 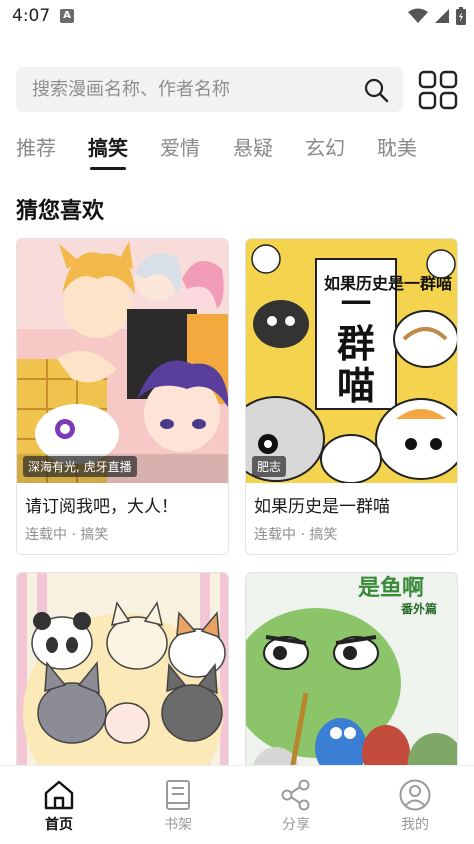 I want to click on battery-icon, so click(x=461, y=16).